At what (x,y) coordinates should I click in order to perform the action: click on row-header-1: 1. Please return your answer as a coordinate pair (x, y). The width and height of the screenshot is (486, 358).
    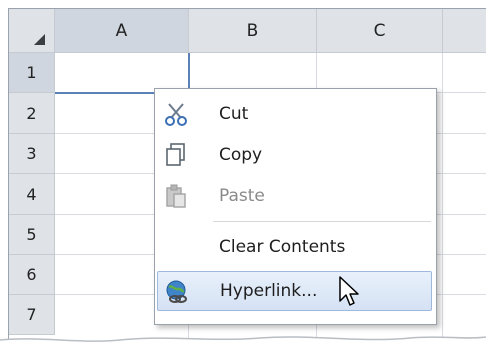
    Looking at the image, I should click on (32, 73).